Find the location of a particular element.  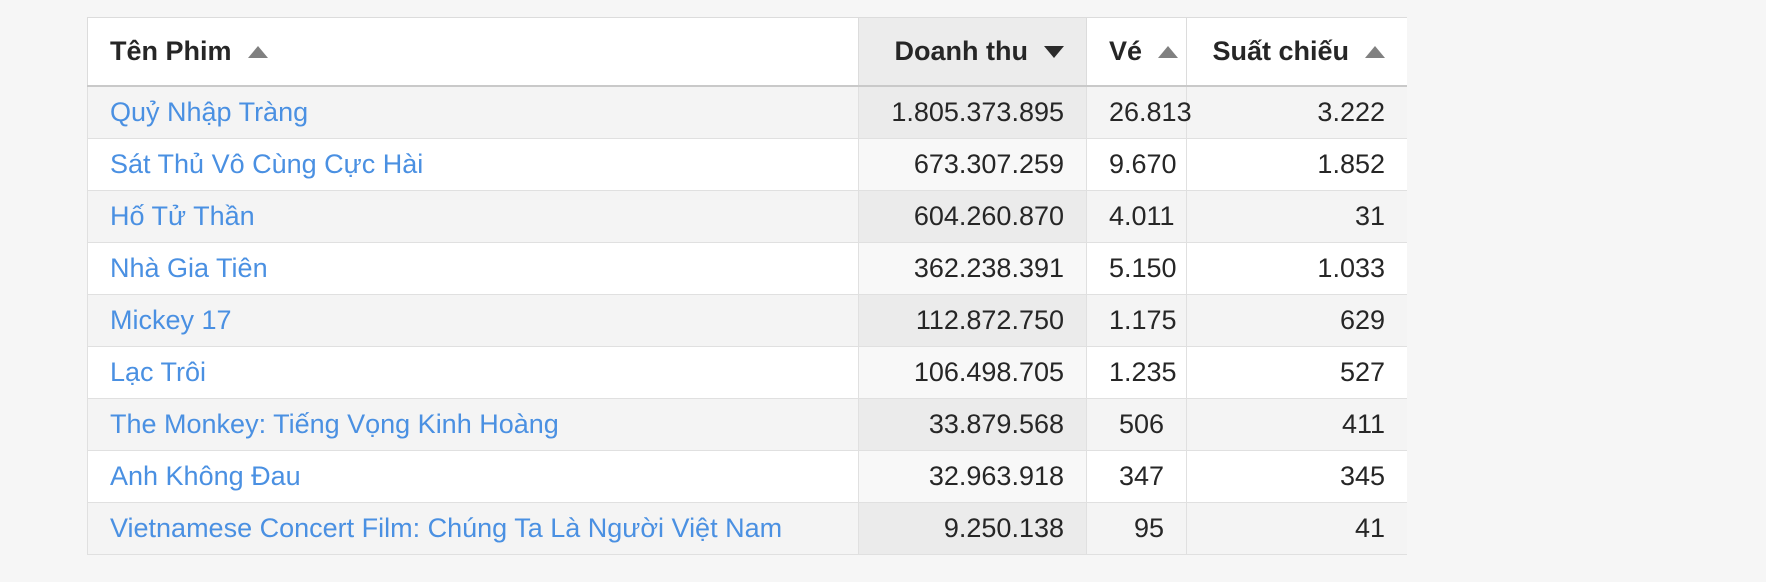

column-header-name-label: Tên Phim is located at coordinates (171, 51).